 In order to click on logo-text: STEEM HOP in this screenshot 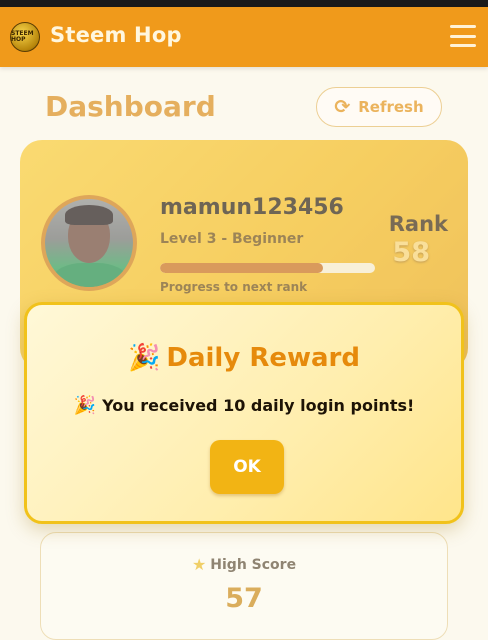, I will do `click(22, 36)`.